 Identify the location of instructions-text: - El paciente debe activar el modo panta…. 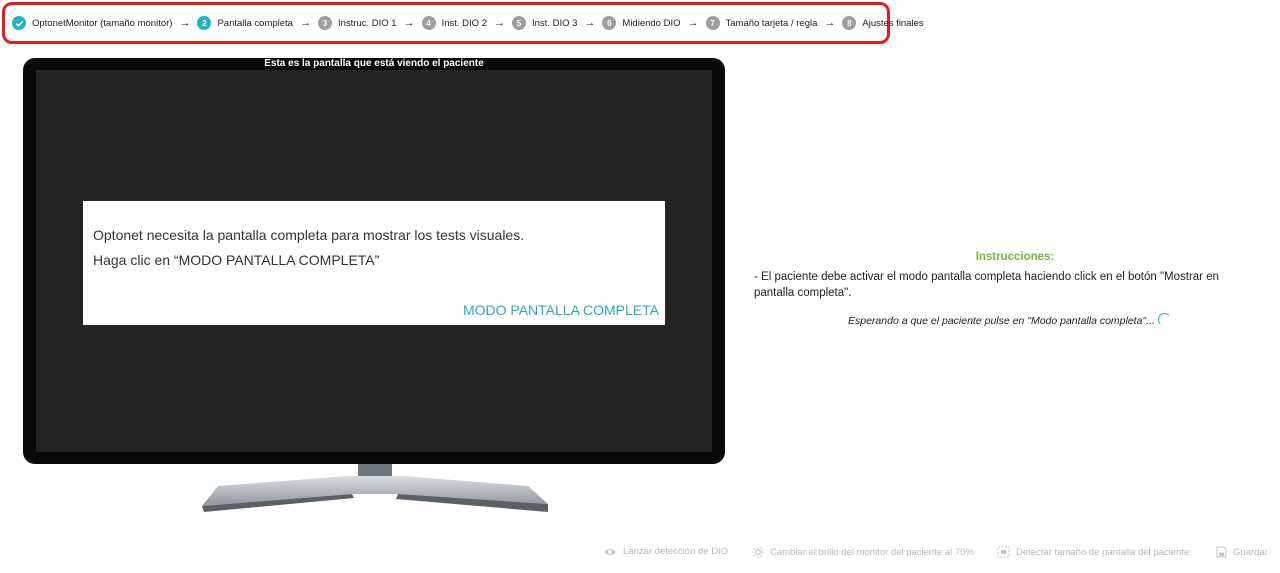
(986, 285).